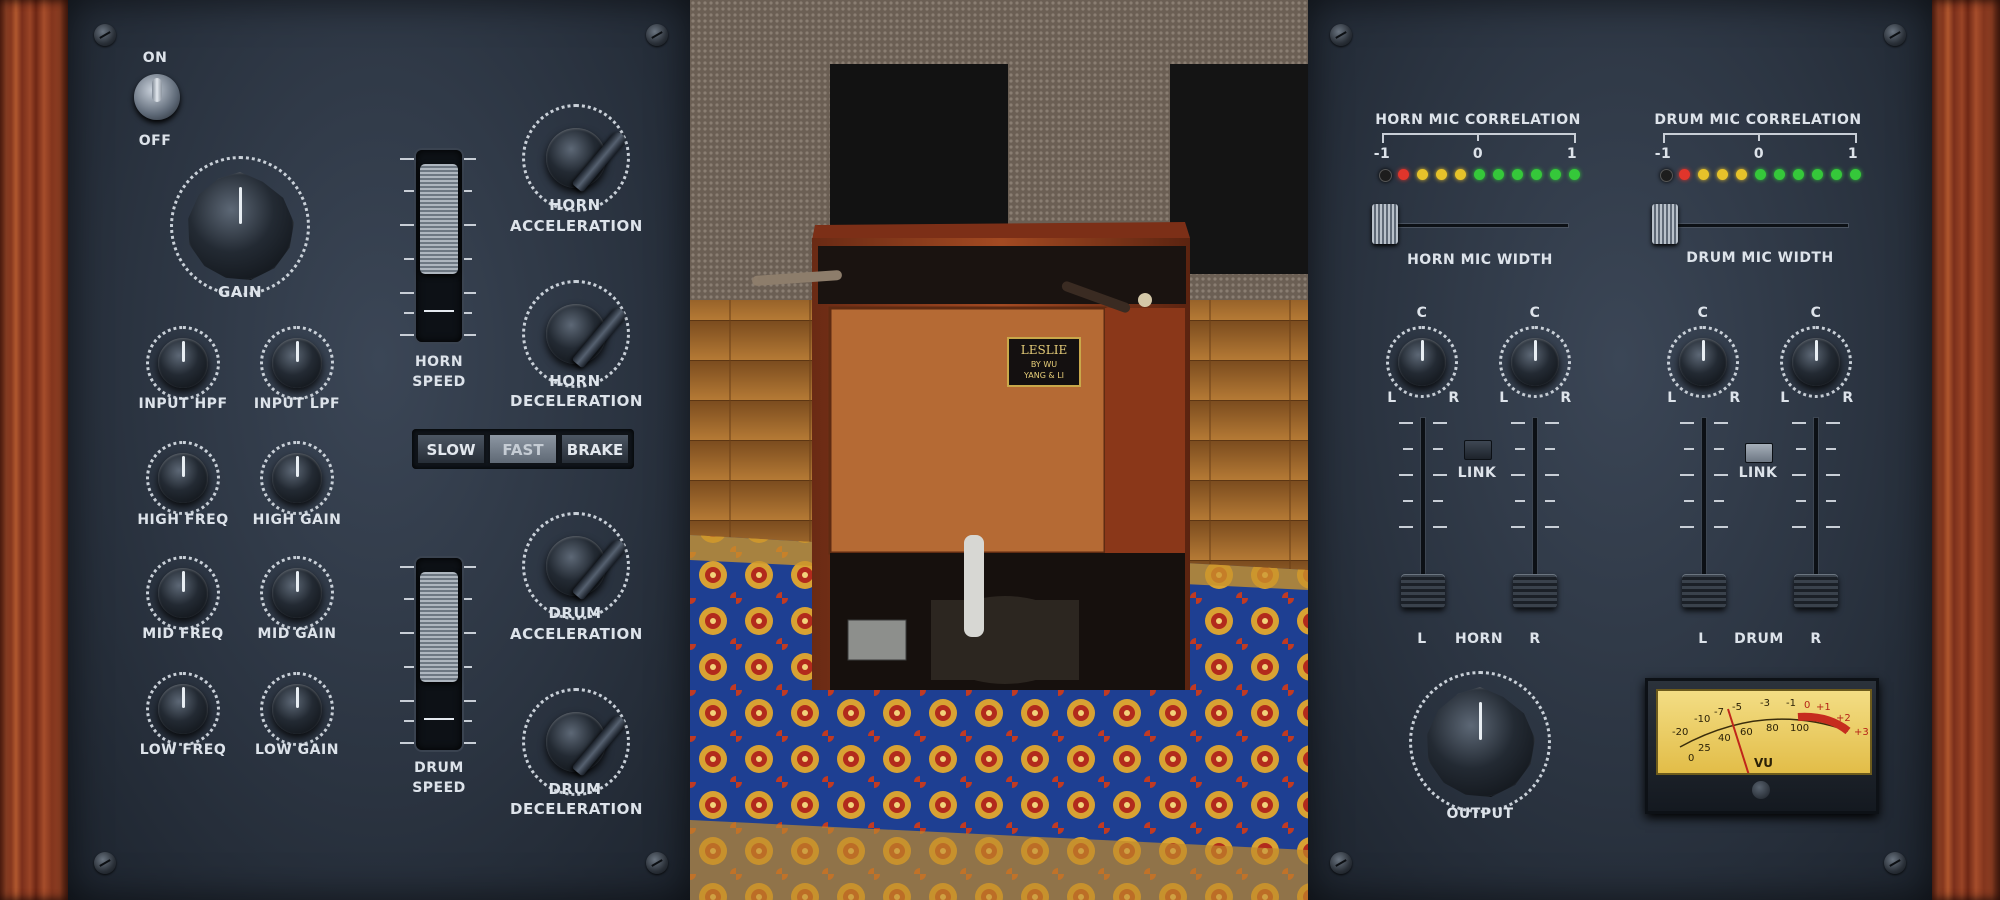 The height and width of the screenshot is (900, 2000). Describe the element at coordinates (1759, 453) in the screenshot. I see `drum-link-button` at that location.